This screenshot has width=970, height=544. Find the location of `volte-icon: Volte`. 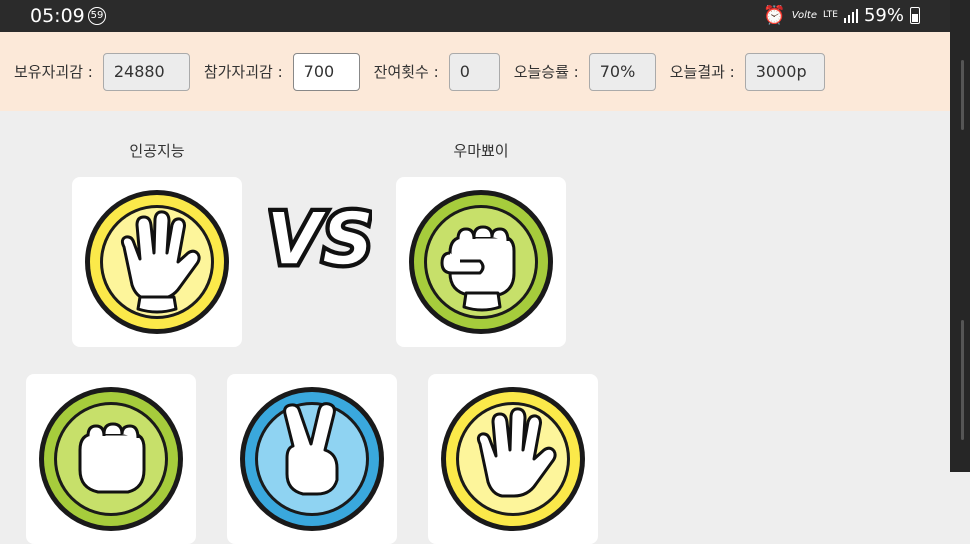

volte-icon: Volte is located at coordinates (804, 15).